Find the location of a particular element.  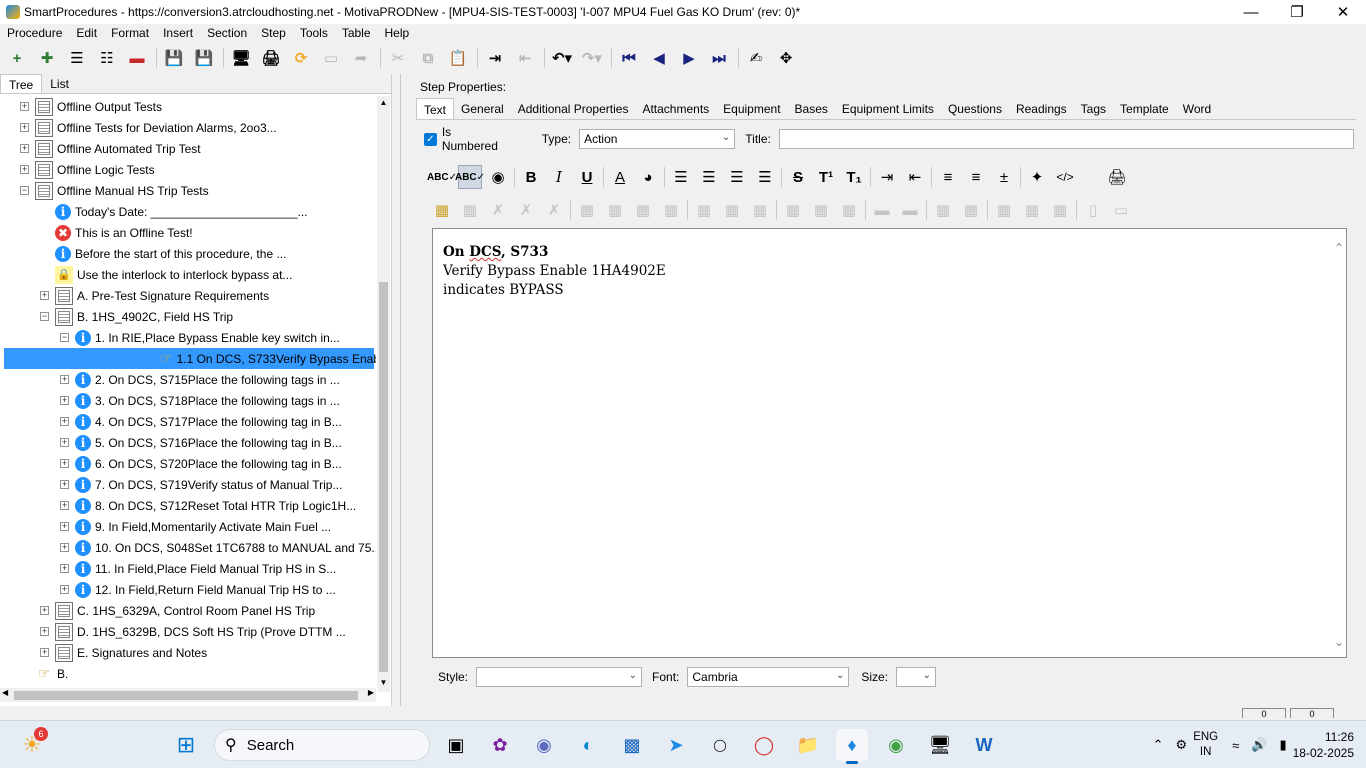

italic-icon: I is located at coordinates (559, 177).